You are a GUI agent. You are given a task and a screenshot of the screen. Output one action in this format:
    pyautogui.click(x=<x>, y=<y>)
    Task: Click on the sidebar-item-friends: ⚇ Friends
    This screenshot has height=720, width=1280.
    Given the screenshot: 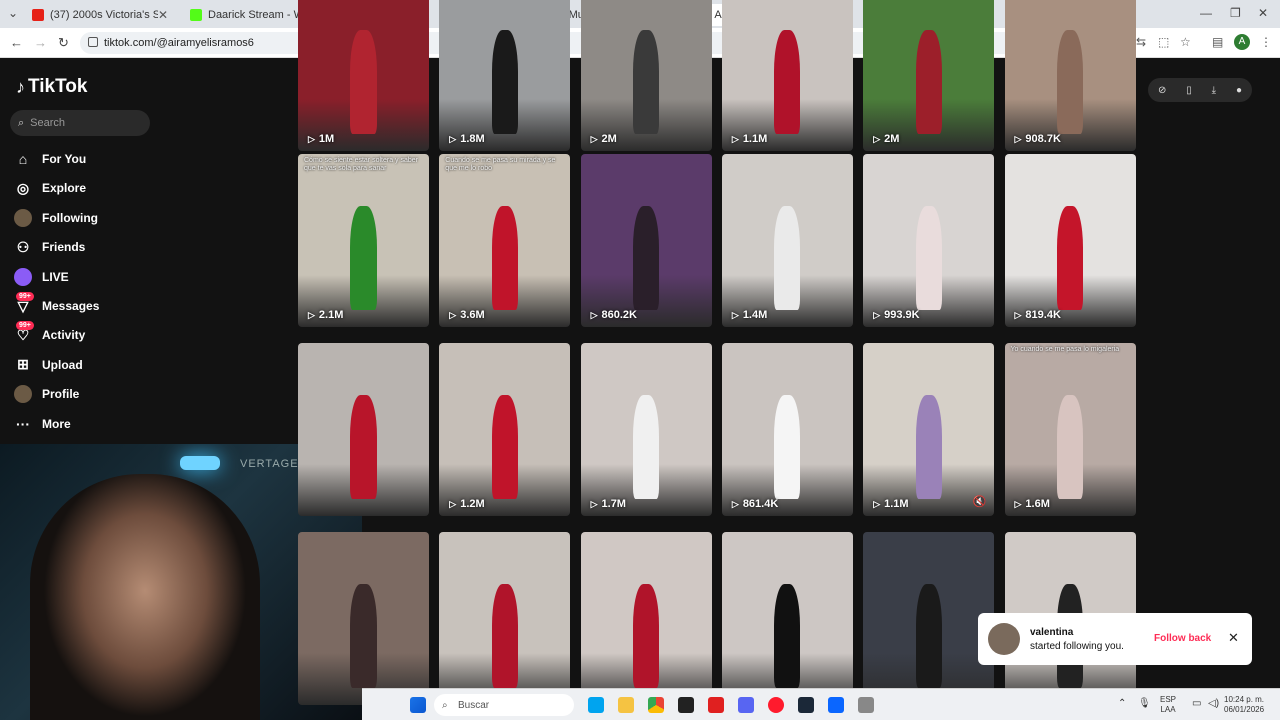 What is the action you would take?
    pyautogui.click(x=50, y=247)
    